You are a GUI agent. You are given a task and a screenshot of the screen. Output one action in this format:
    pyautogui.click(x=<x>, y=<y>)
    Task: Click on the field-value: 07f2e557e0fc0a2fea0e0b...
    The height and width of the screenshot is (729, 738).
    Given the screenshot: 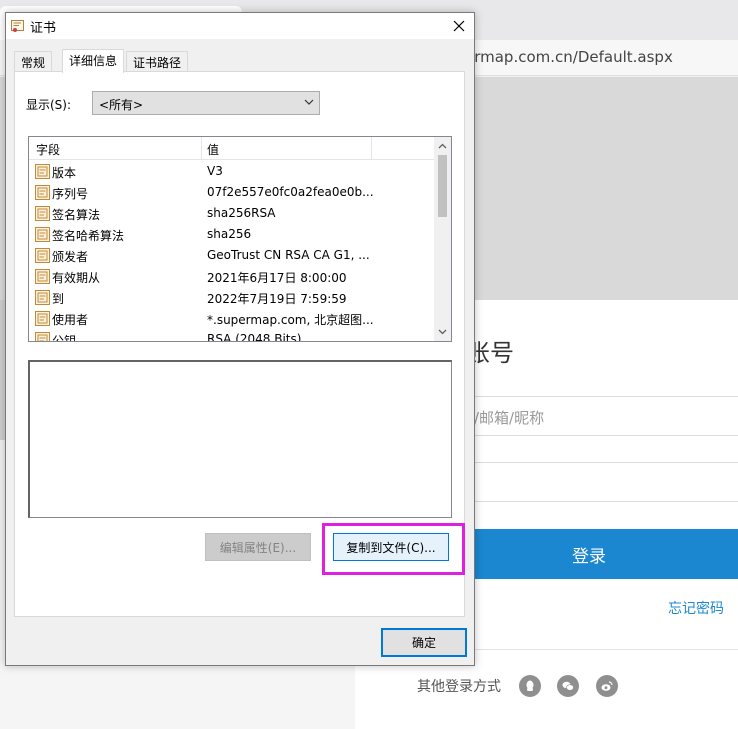 What is the action you would take?
    pyautogui.click(x=290, y=192)
    